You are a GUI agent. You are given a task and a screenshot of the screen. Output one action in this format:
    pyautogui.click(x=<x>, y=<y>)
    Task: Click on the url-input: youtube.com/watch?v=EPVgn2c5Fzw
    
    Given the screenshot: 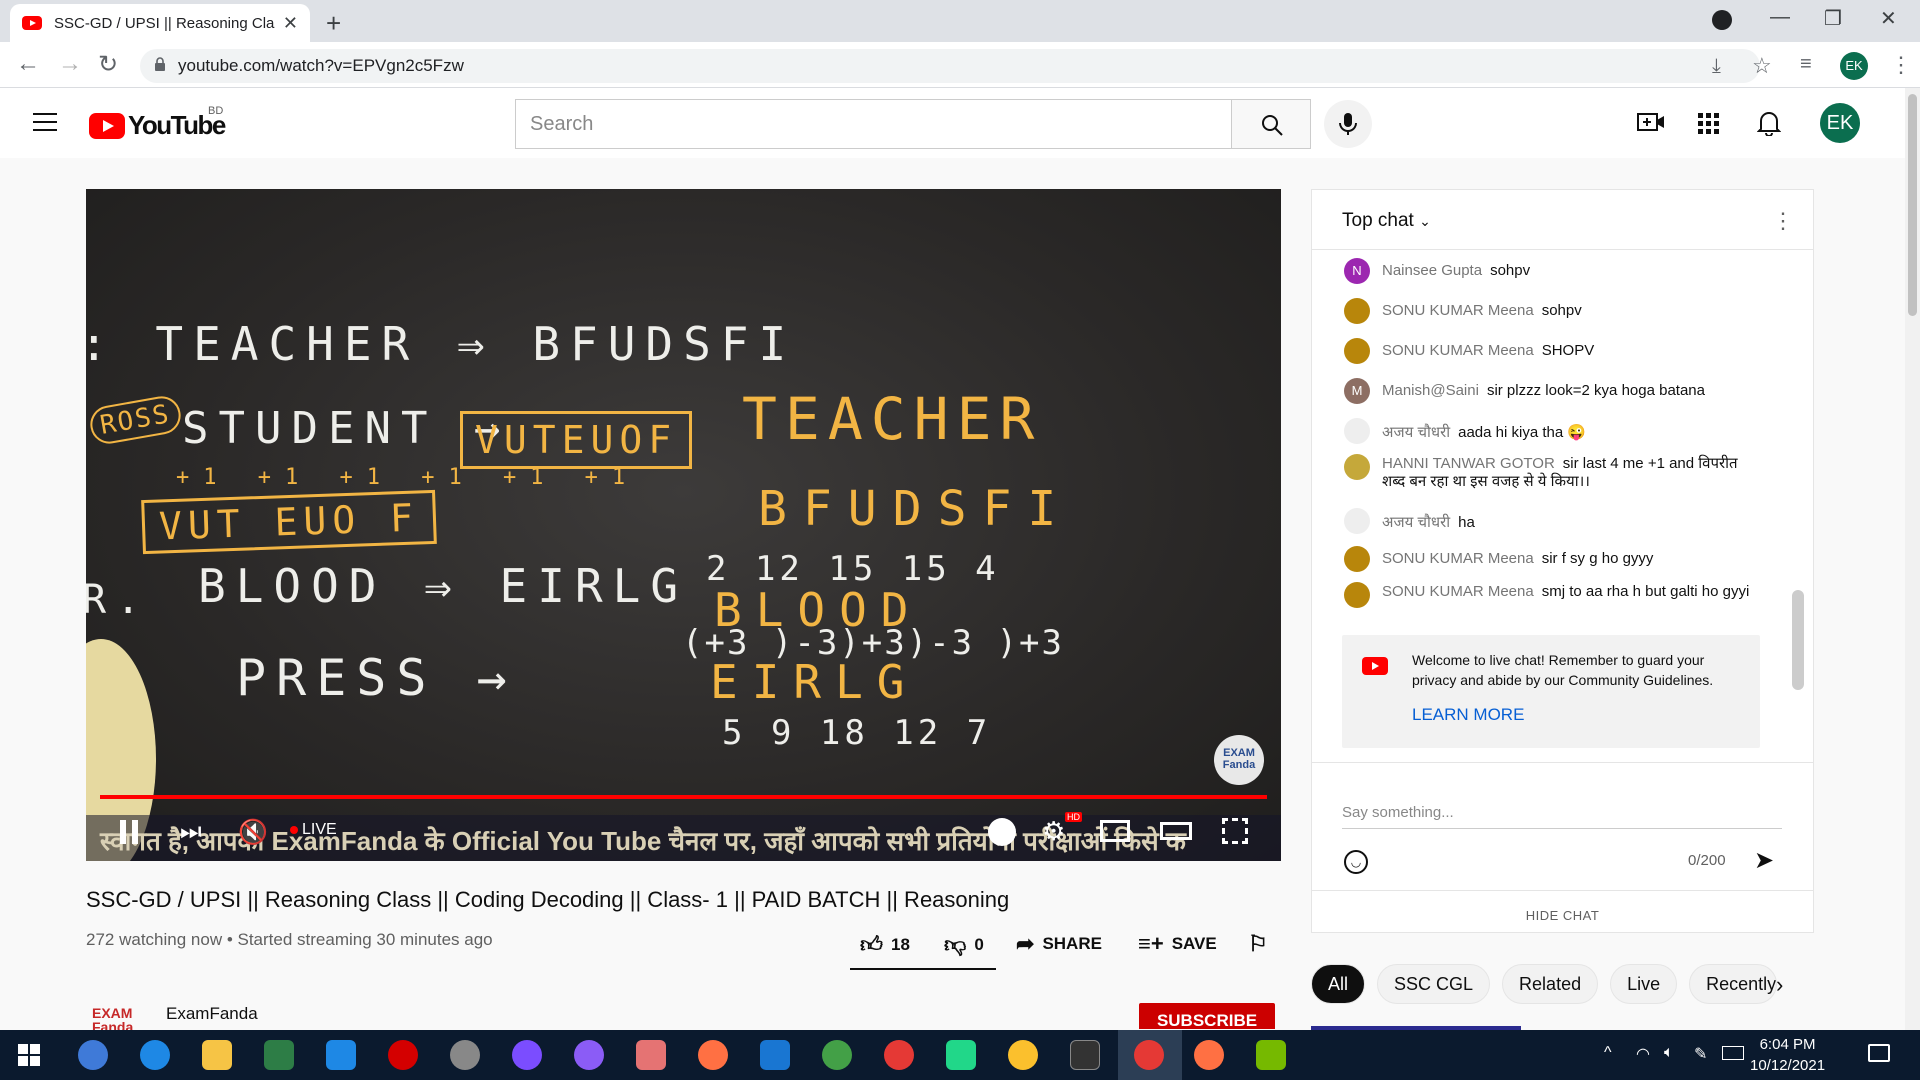 What is the action you would take?
    pyautogui.click(x=950, y=66)
    